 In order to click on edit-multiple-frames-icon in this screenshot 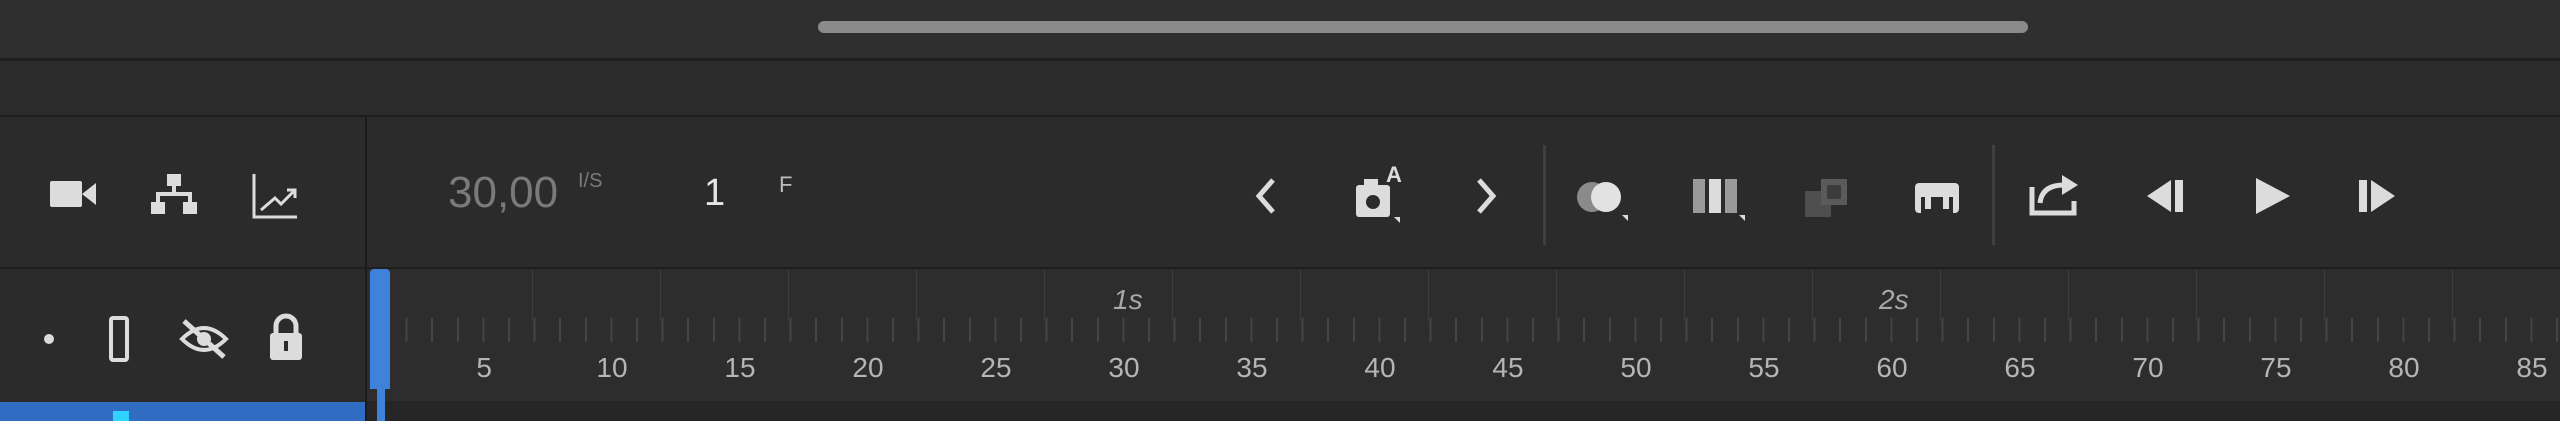, I will do `click(1719, 198)`.